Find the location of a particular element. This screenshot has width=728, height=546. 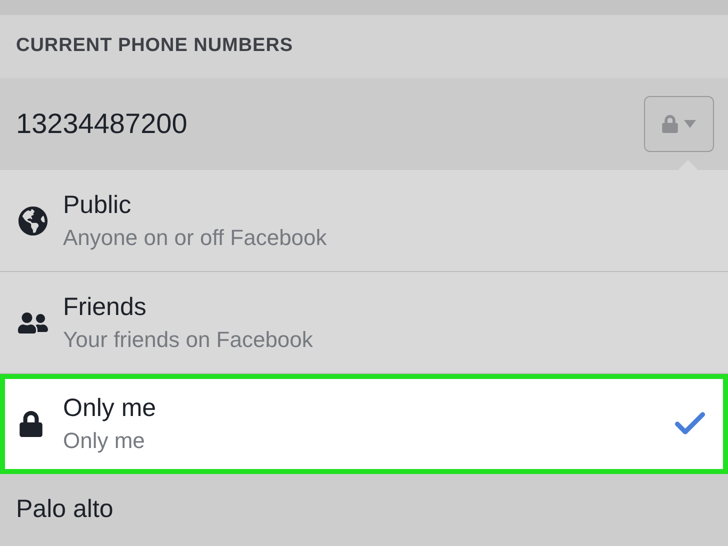

section-header: CURRENT PHONE NUMBERS is located at coordinates (155, 46).